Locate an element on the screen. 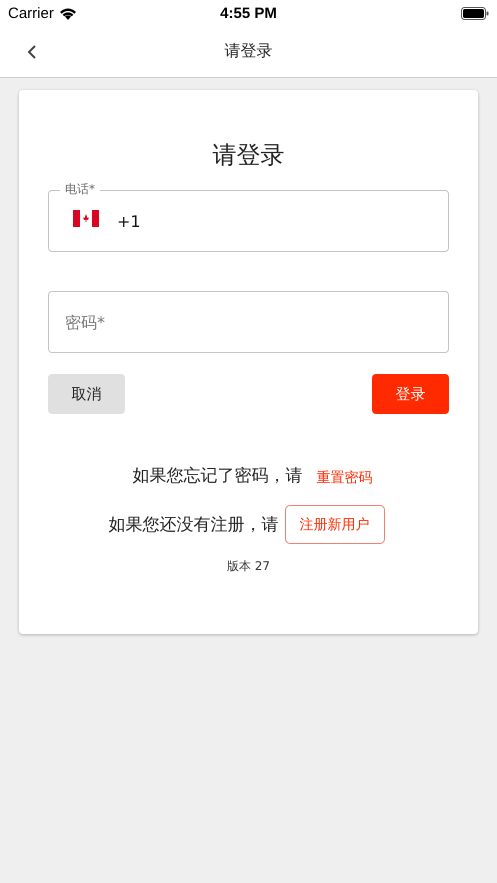  clock-time: 4:55 PM is located at coordinates (248, 13).